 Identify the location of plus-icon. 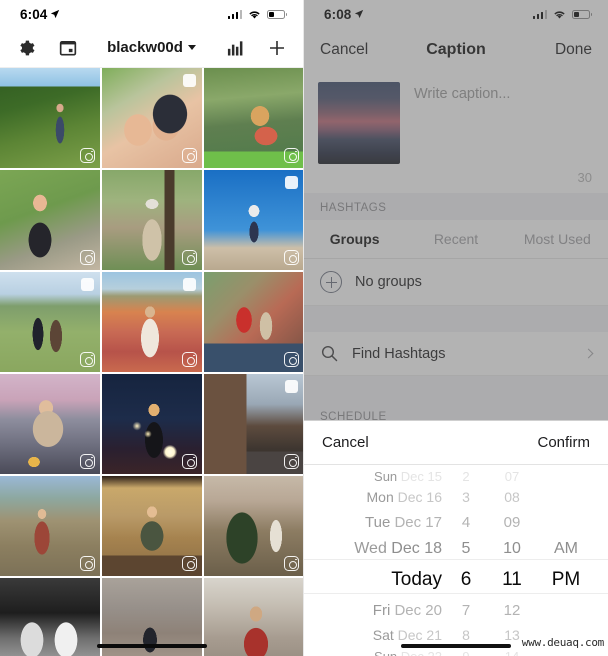
(277, 48).